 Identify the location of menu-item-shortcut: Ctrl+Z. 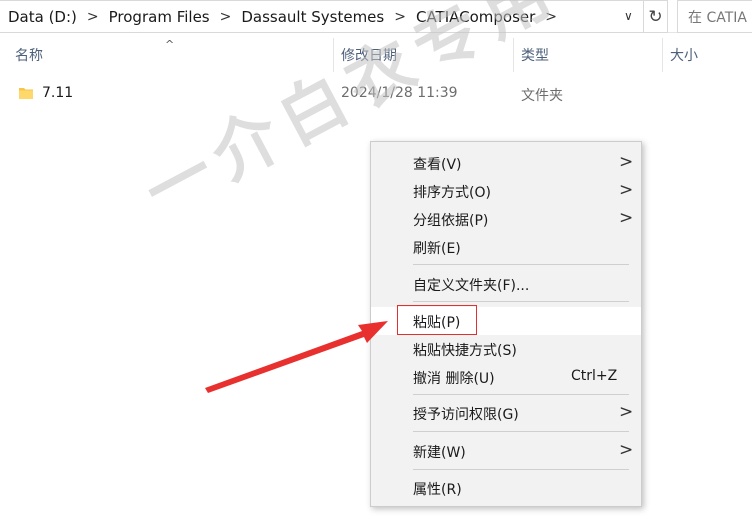
(594, 376).